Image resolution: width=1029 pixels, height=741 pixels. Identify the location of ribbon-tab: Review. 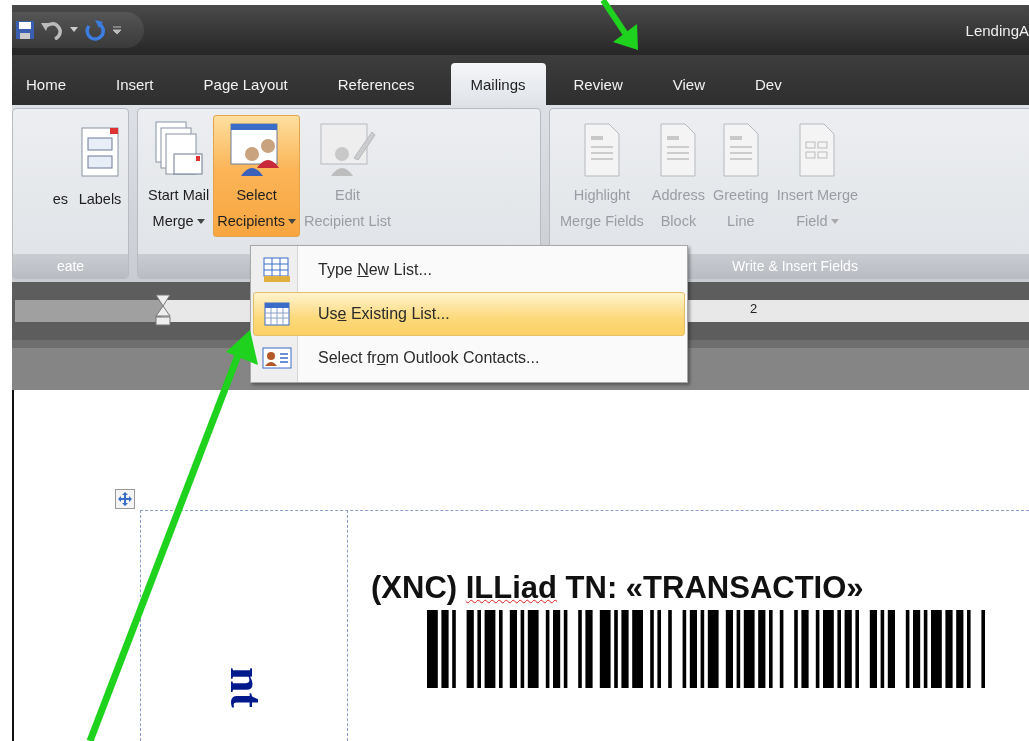
(598, 84).